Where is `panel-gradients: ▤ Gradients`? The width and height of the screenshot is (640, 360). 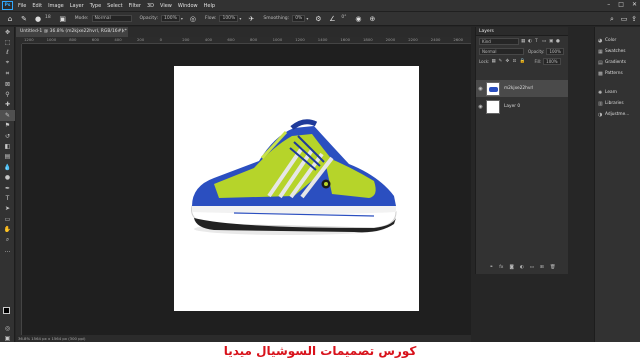 panel-gradients: ▤ Gradients is located at coordinates (617, 62).